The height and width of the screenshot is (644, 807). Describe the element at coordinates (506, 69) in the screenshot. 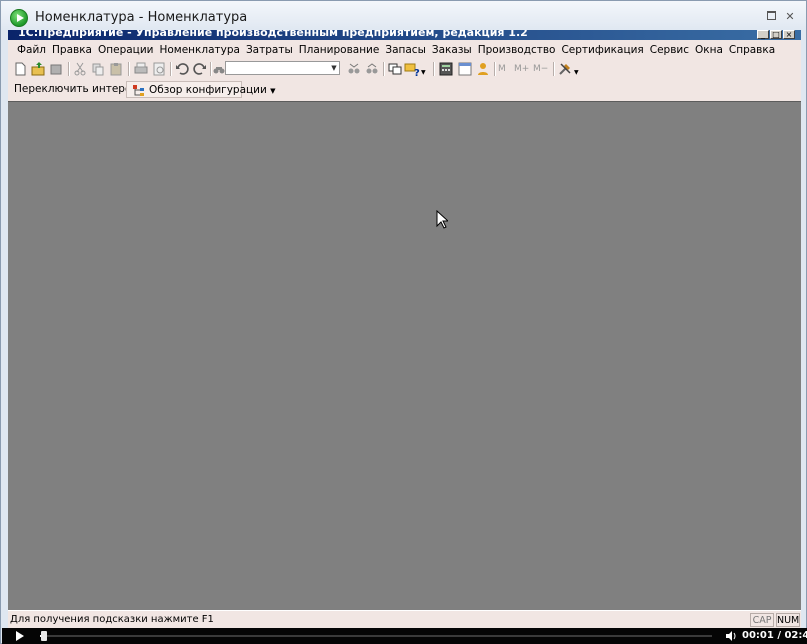

I see `memory-m-icon: M` at that location.